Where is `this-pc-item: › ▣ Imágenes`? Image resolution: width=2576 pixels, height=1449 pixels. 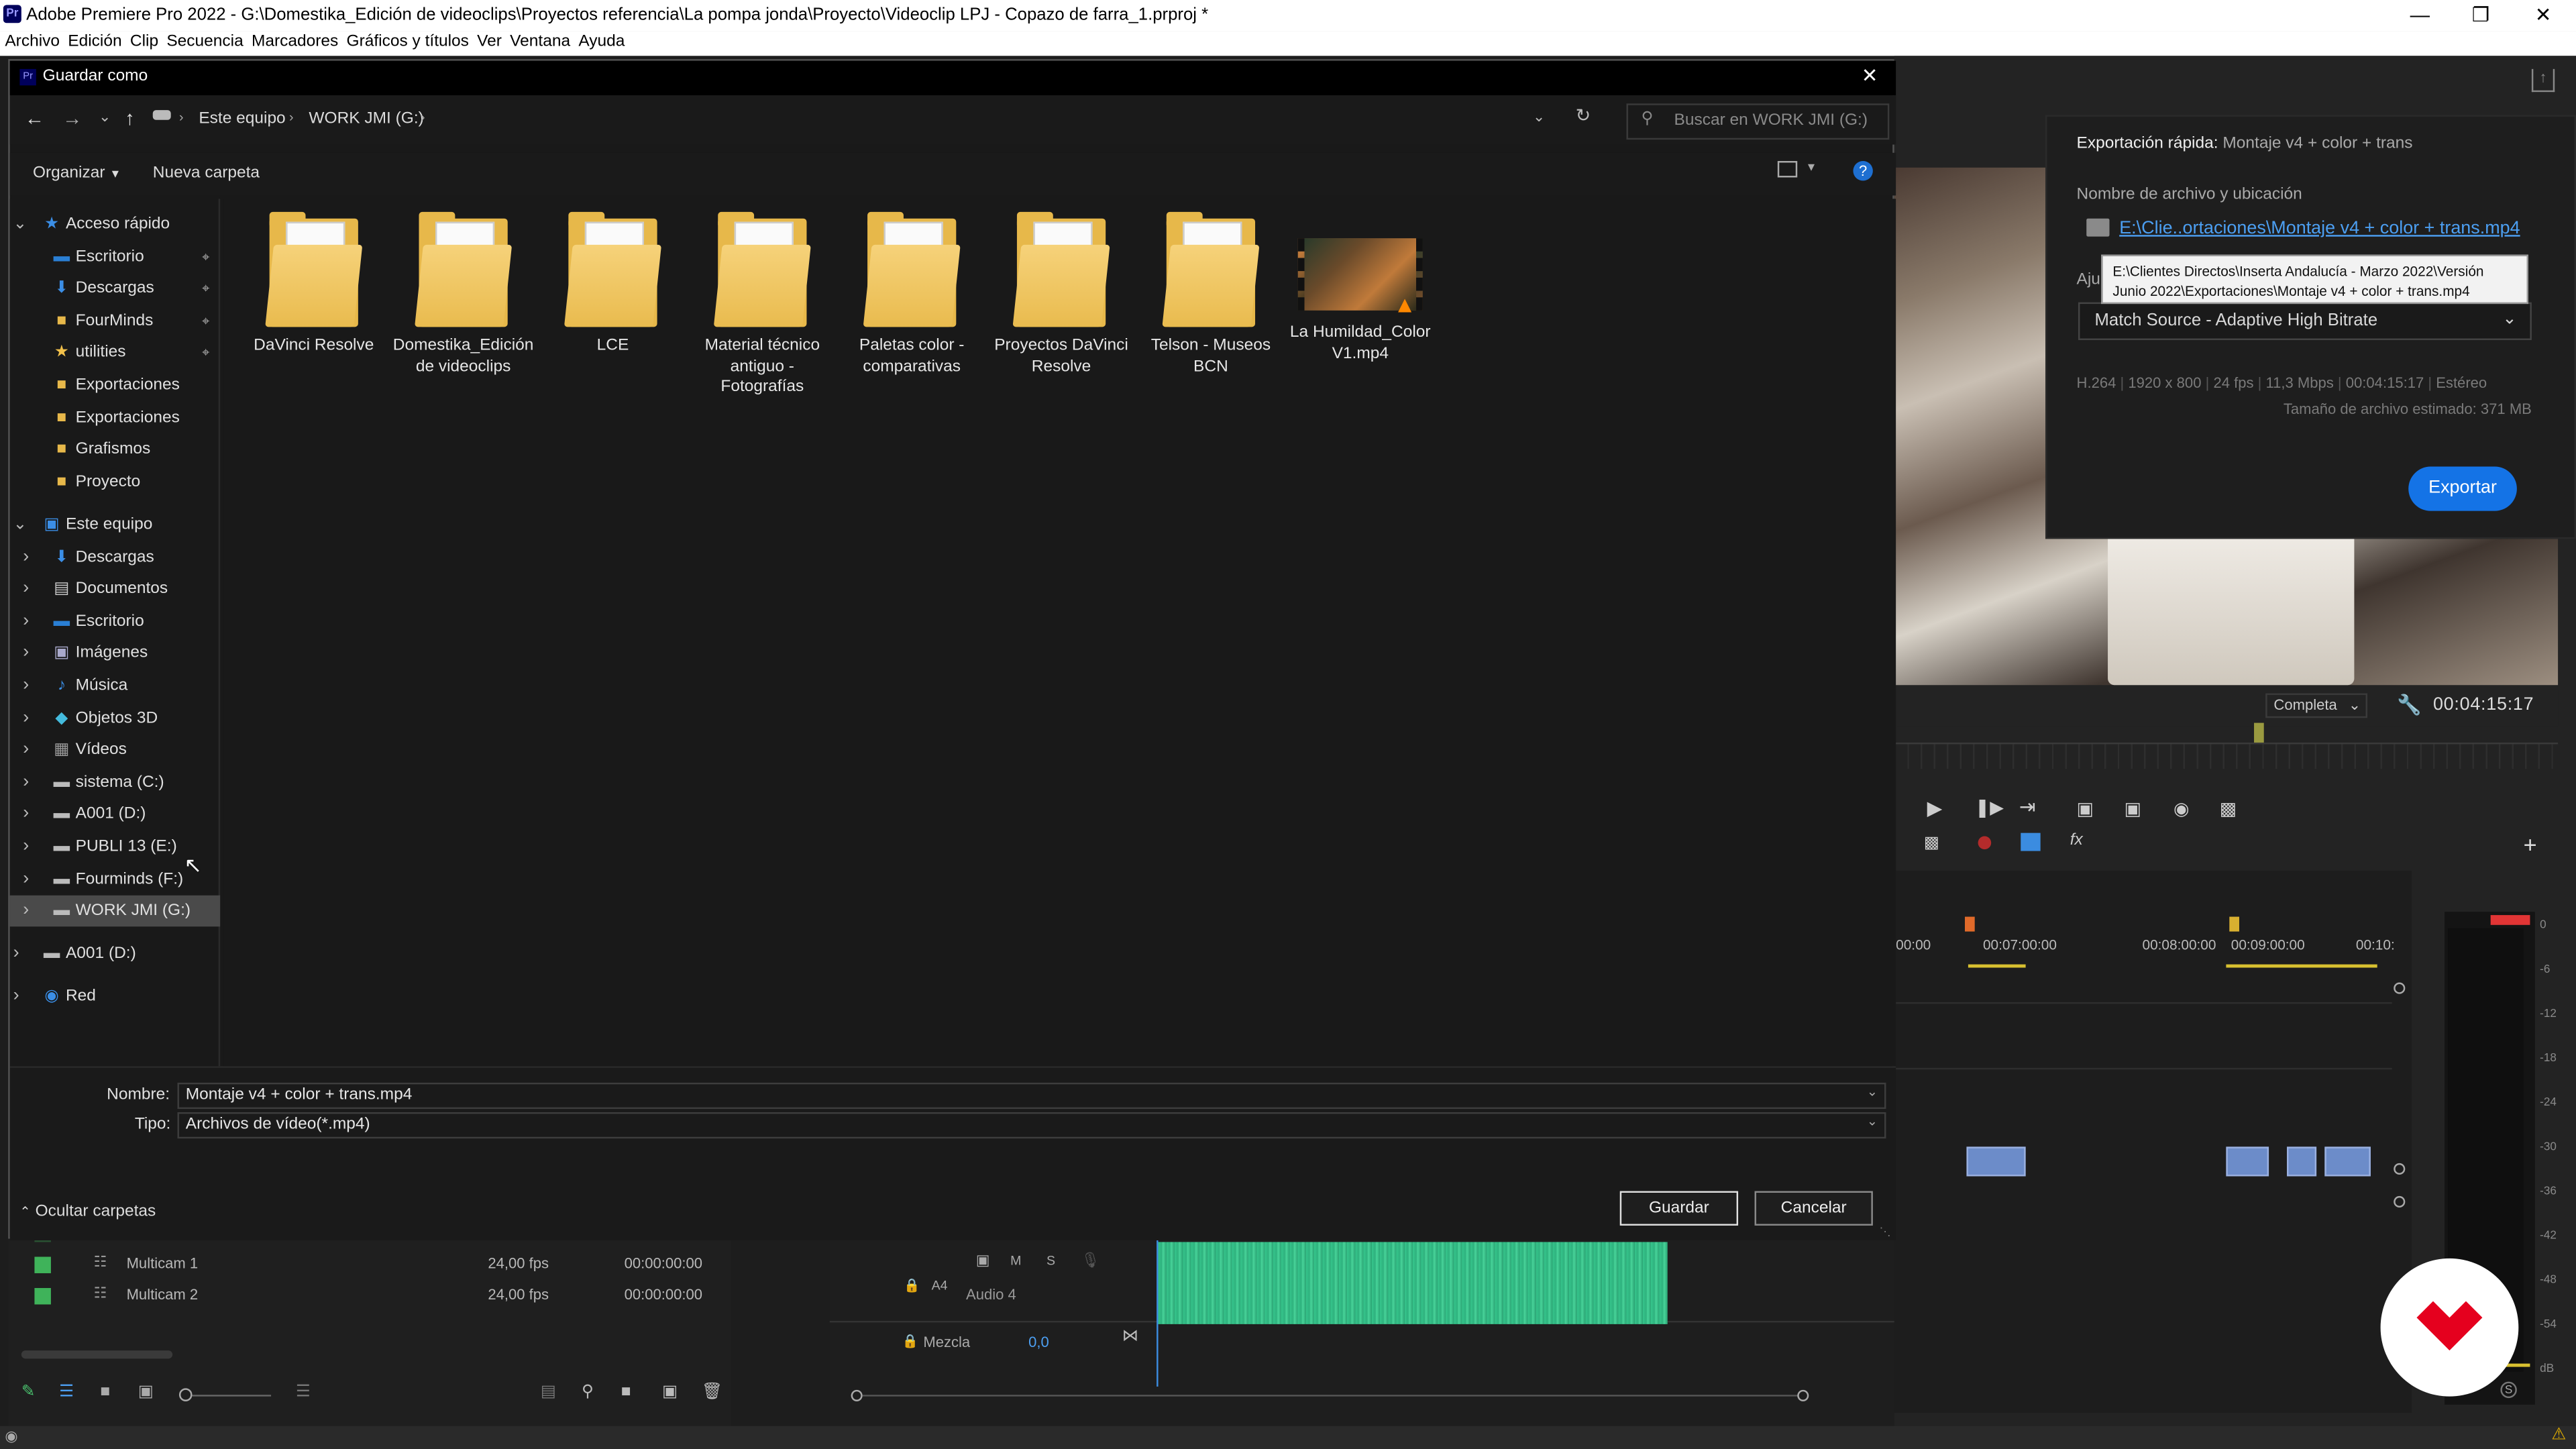
this-pc-item: › ▣ Imágenes is located at coordinates (115, 653).